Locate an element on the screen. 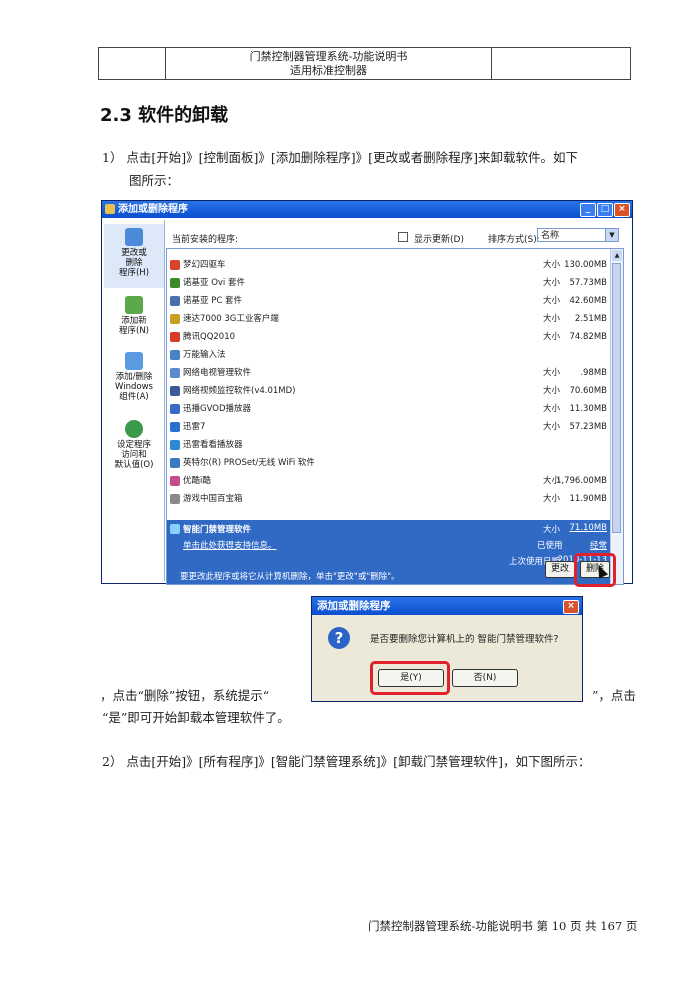 The height and width of the screenshot is (990, 700). chevron-down-icon: ▼ is located at coordinates (611, 235).